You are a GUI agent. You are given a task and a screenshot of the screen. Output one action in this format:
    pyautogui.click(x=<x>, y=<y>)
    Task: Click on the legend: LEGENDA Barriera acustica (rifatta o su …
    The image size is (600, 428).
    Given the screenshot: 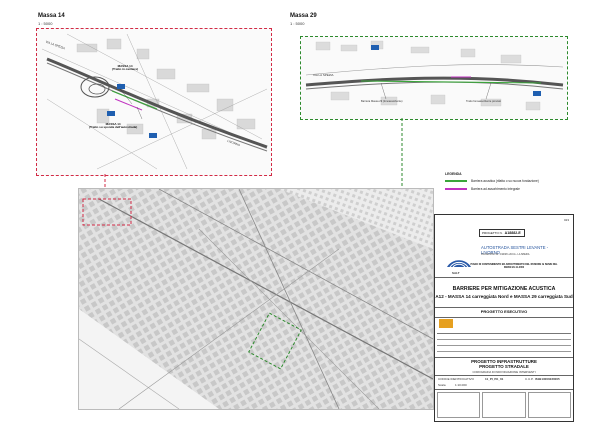 What is the action you would take?
    pyautogui.click(x=510, y=181)
    